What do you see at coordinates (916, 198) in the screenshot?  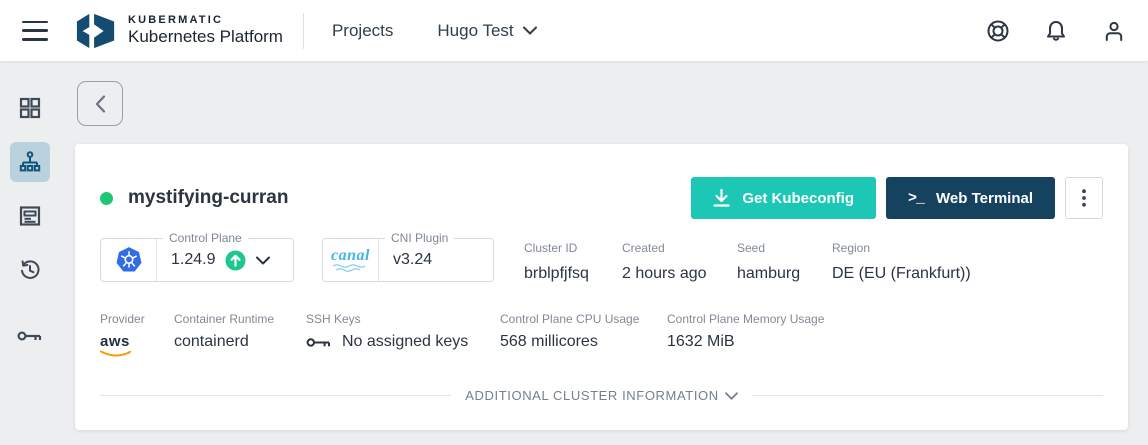 I see `terminal-icon: >_` at bounding box center [916, 198].